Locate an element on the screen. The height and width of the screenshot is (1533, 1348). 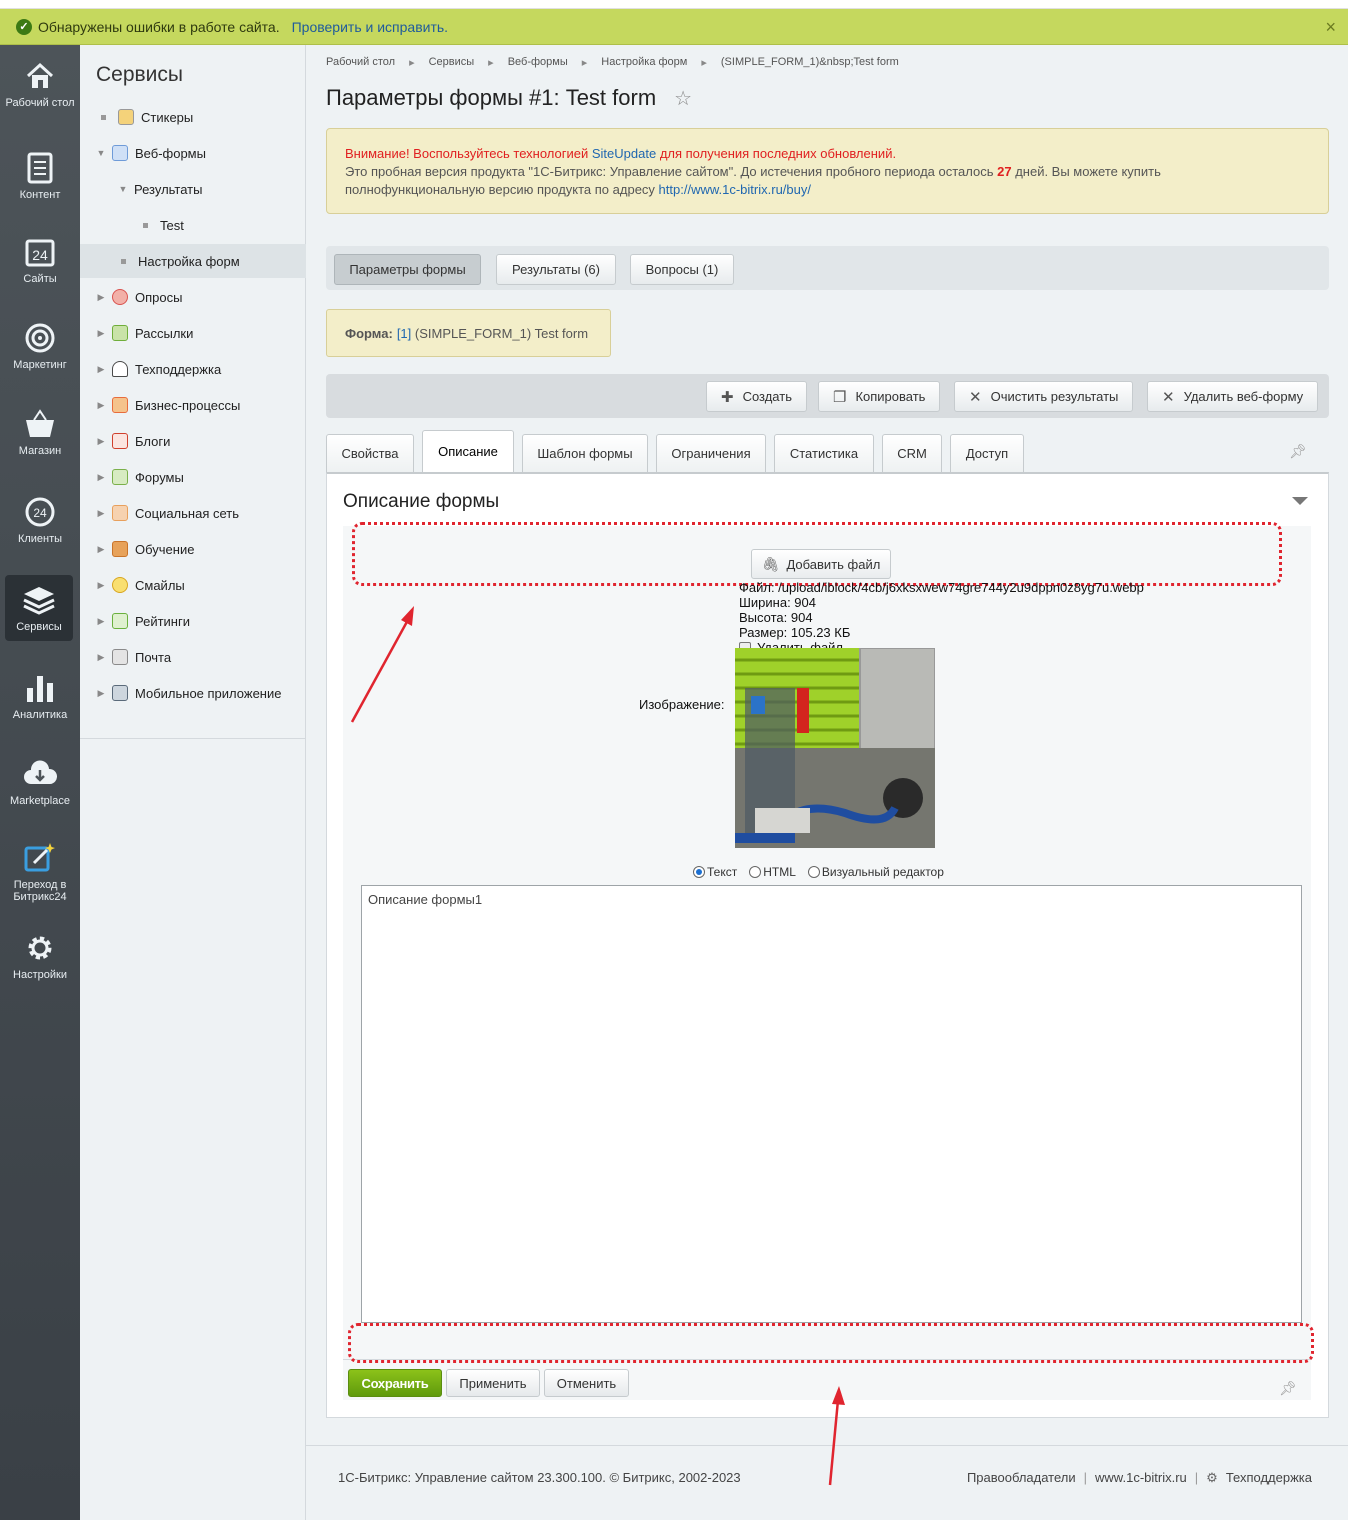
menu-item-mobile-app: ▶ Мобильное приложение is located at coordinates (193, 693).